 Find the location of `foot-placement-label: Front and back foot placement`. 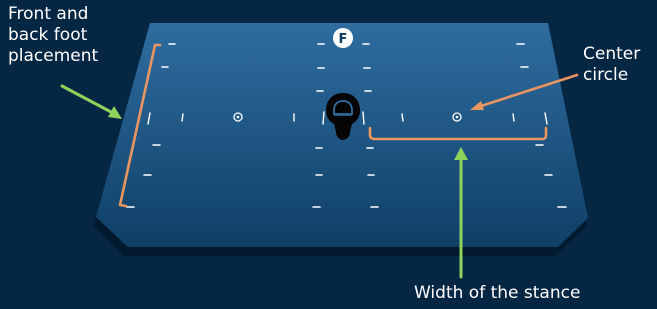

foot-placement-label: Front and back foot placement is located at coordinates (53, 35).